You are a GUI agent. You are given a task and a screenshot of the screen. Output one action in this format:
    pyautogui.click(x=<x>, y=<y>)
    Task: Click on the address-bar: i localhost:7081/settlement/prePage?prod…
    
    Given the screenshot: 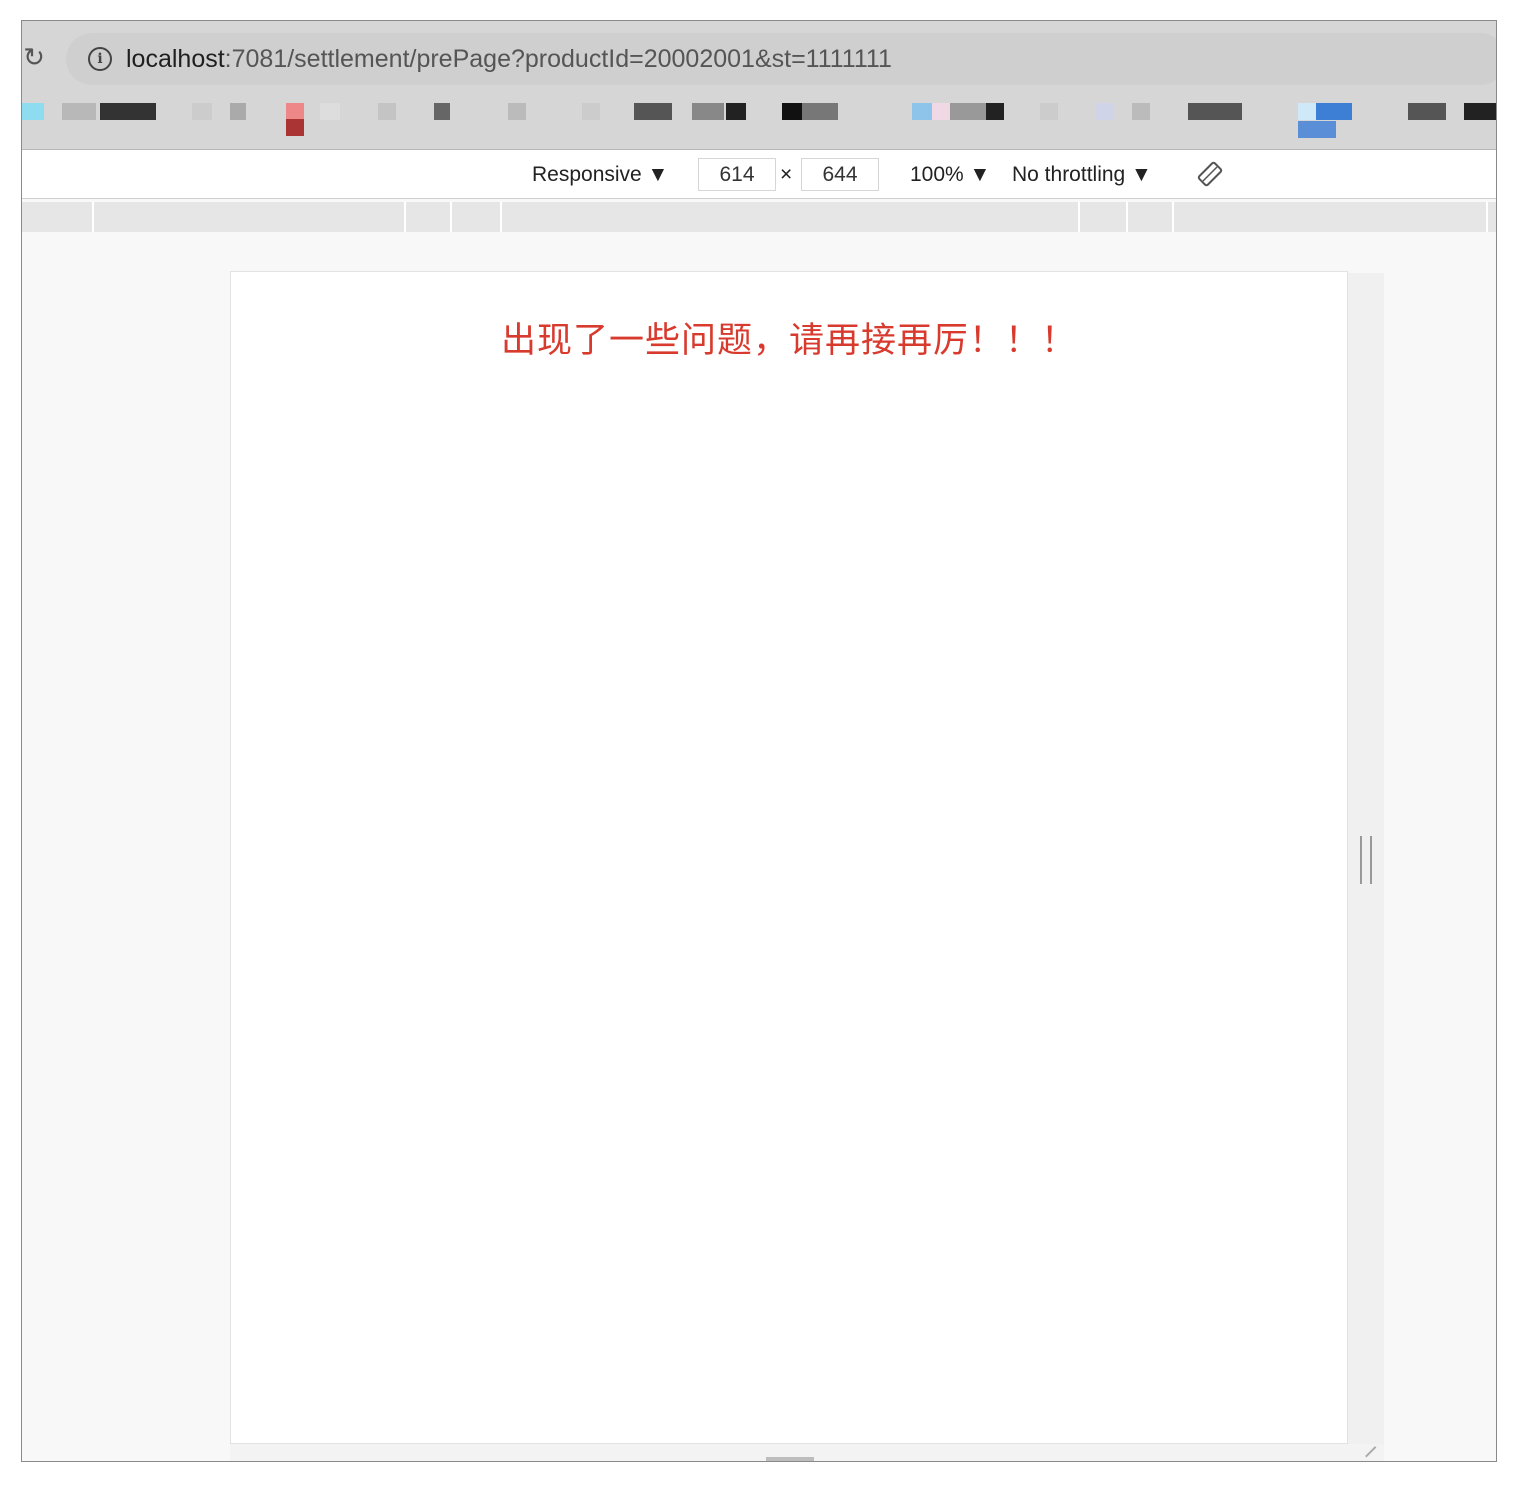 What is the action you would take?
    pyautogui.click(x=781, y=59)
    